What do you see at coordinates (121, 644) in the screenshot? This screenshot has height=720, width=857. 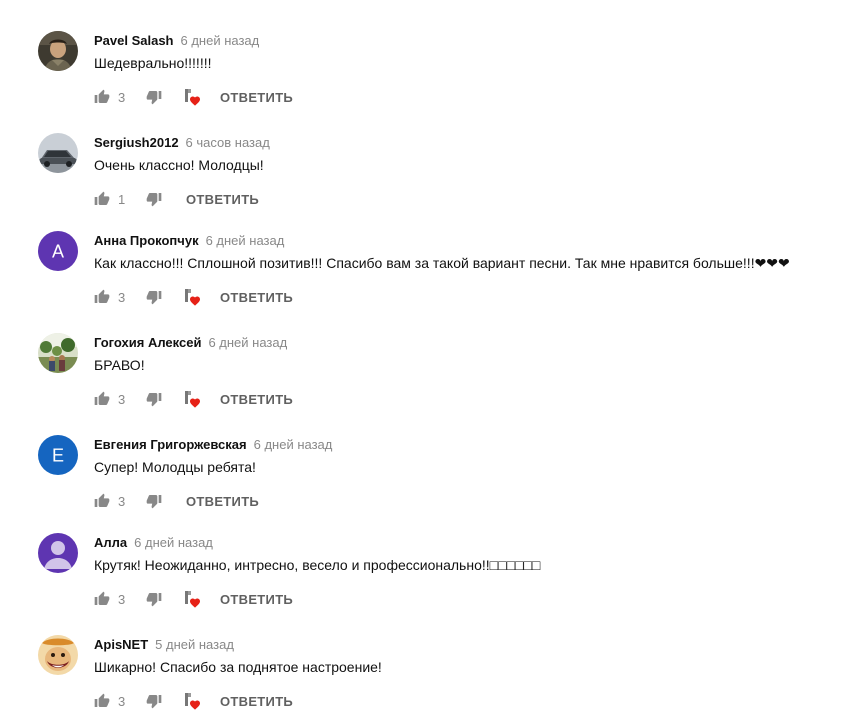 I see `author-name: ApisNET` at bounding box center [121, 644].